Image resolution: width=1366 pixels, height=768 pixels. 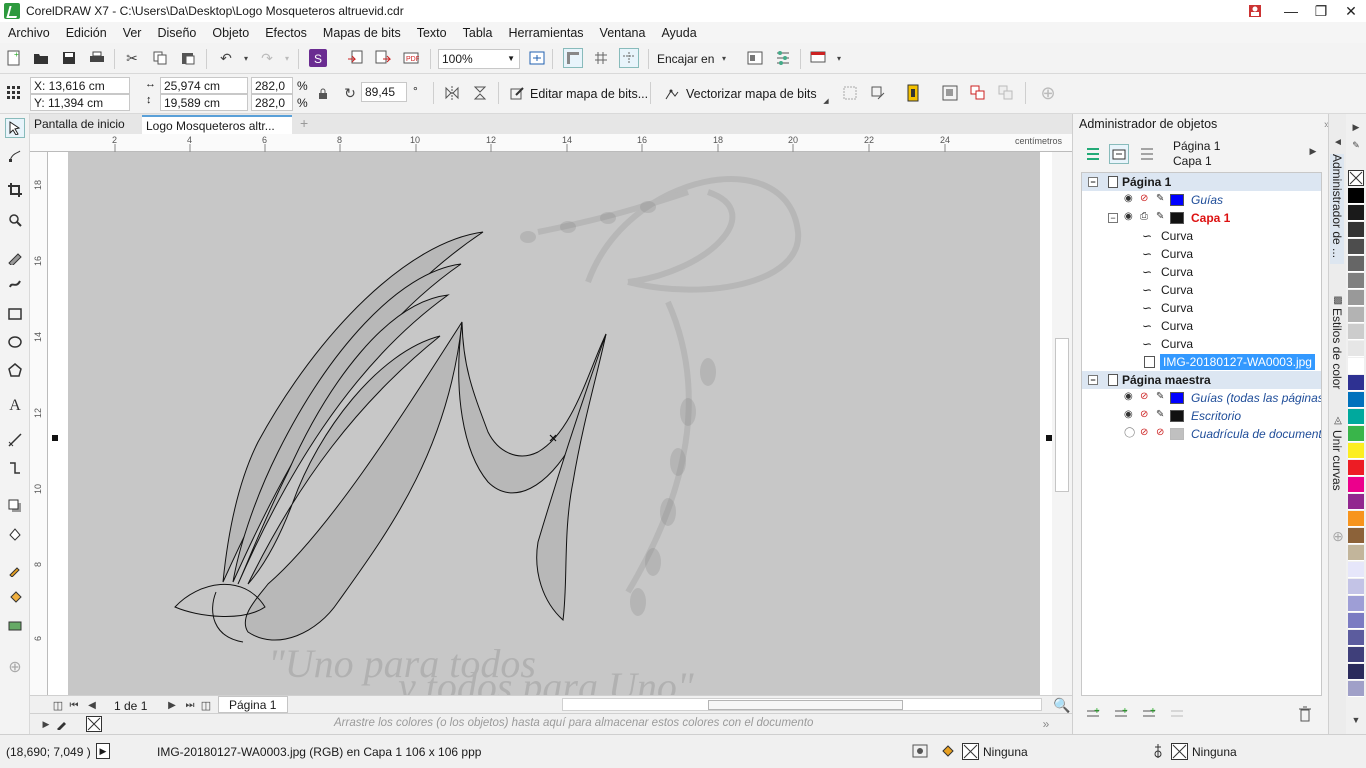 What do you see at coordinates (246, 58) in the screenshot?
I see `undo-dropdown-icon: ▾` at bounding box center [246, 58].